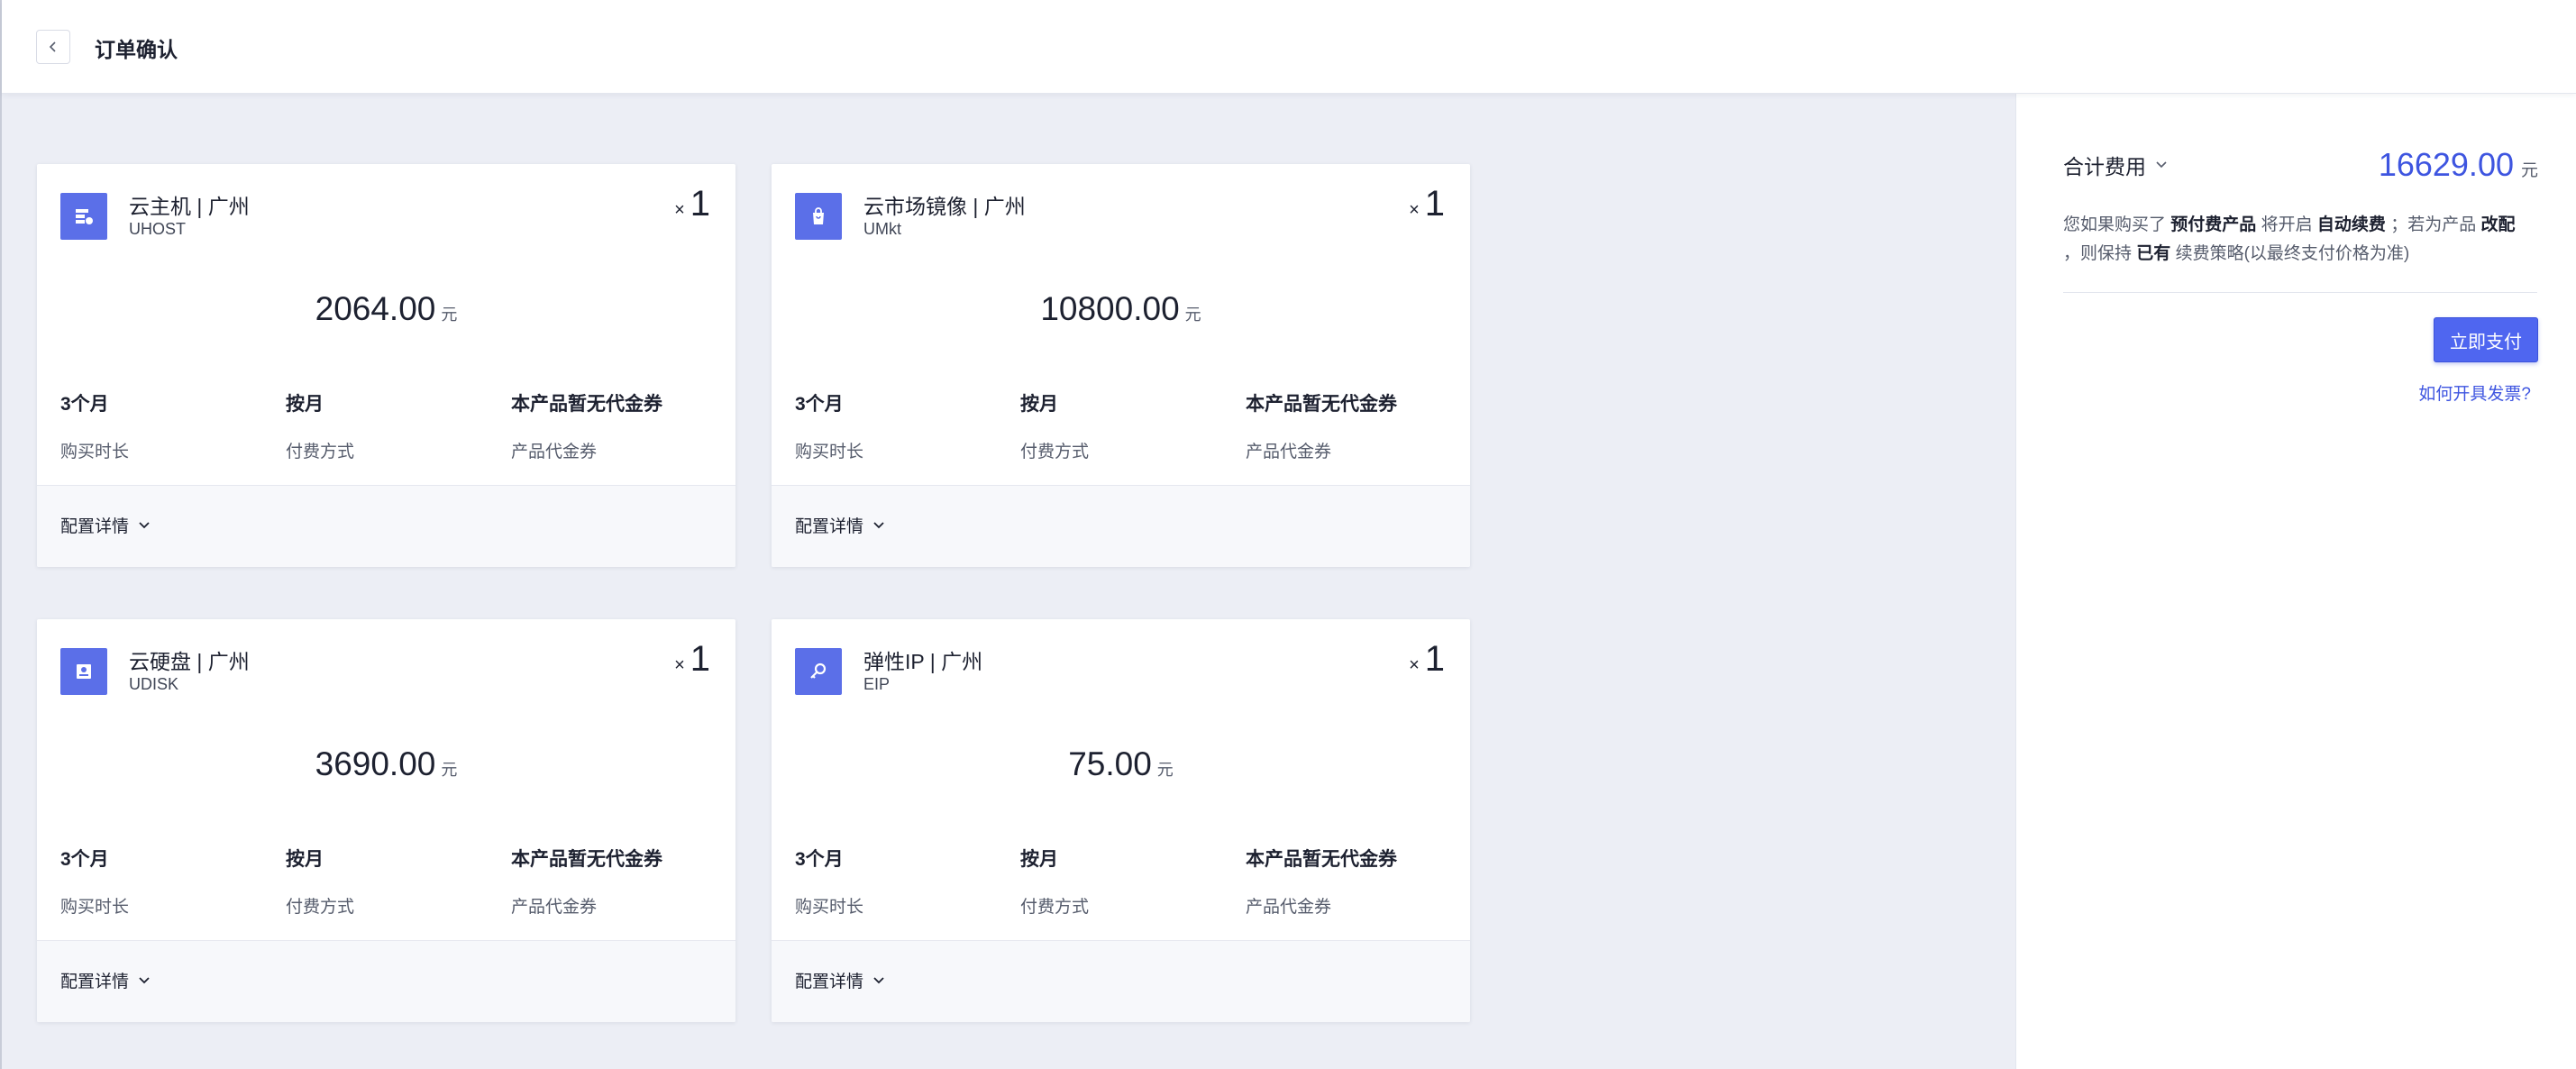  I want to click on price-value: 10800.00, so click(1110, 308).